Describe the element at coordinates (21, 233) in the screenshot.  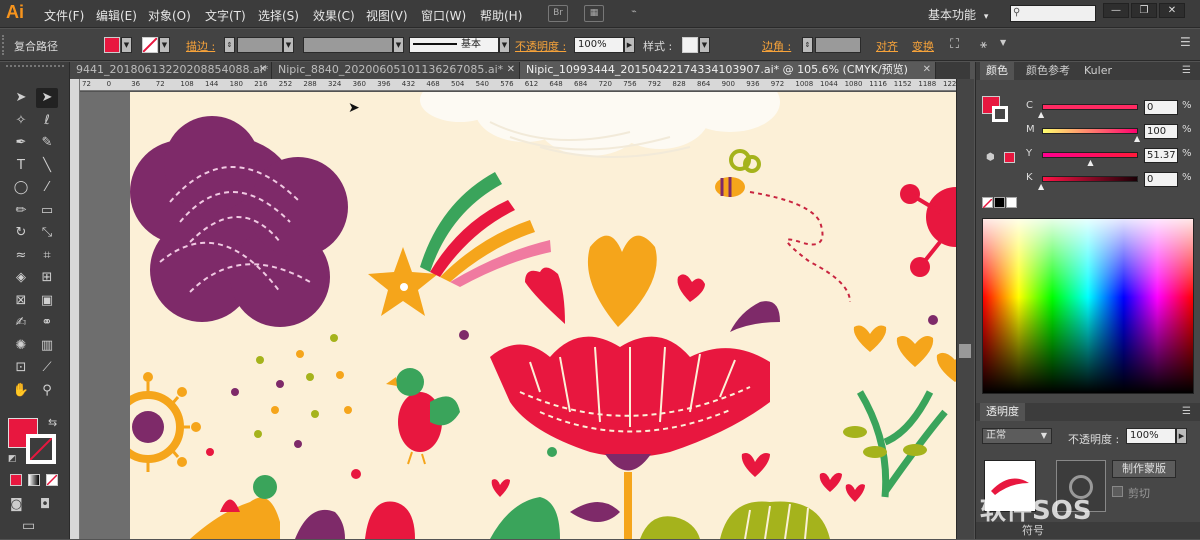
I see `rotate-tool-icon: ↻` at that location.